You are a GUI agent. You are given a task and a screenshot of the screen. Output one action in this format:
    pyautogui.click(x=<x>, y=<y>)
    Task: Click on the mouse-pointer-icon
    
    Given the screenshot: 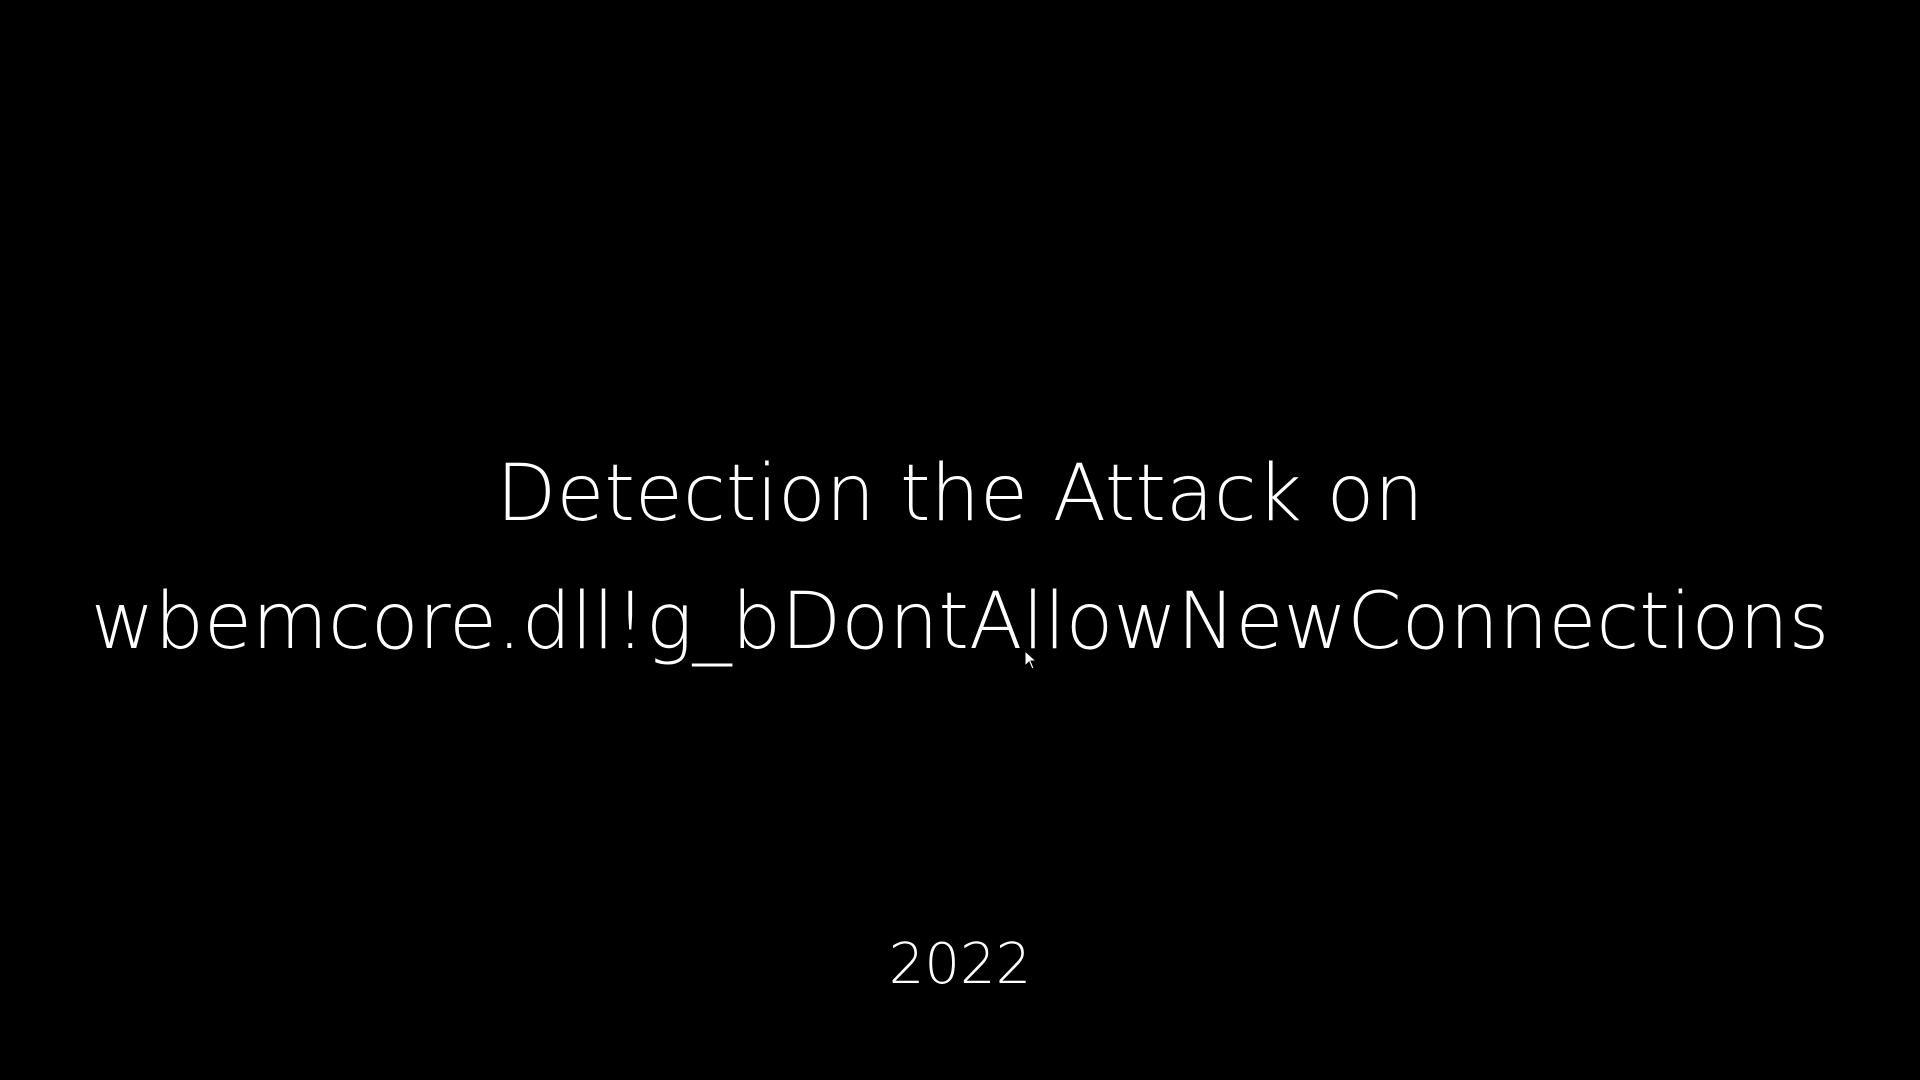 What is the action you would take?
    pyautogui.click(x=1031, y=660)
    